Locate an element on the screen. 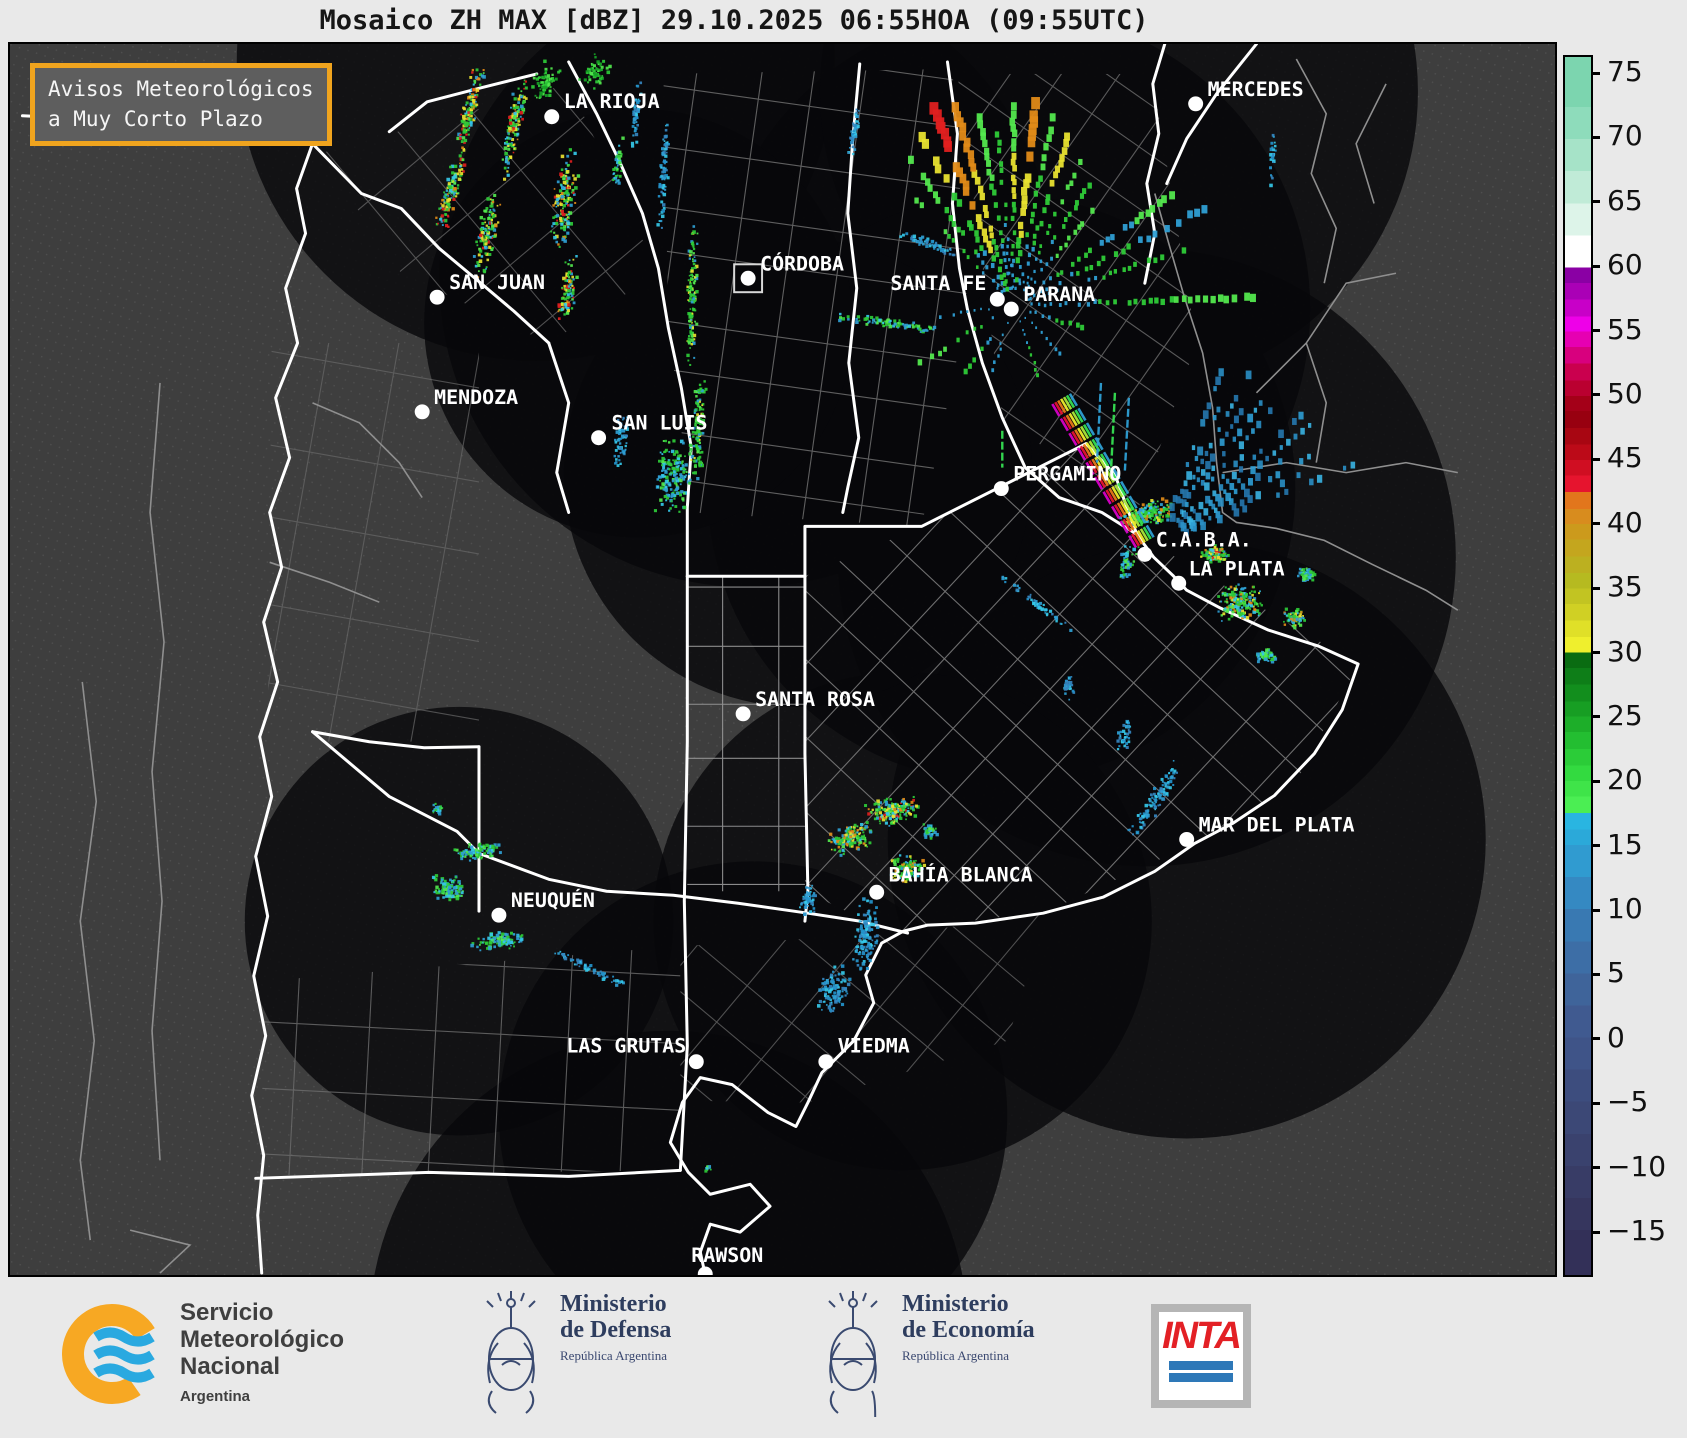  inta-logo-inner: INTA is located at coordinates (1201, 1356).